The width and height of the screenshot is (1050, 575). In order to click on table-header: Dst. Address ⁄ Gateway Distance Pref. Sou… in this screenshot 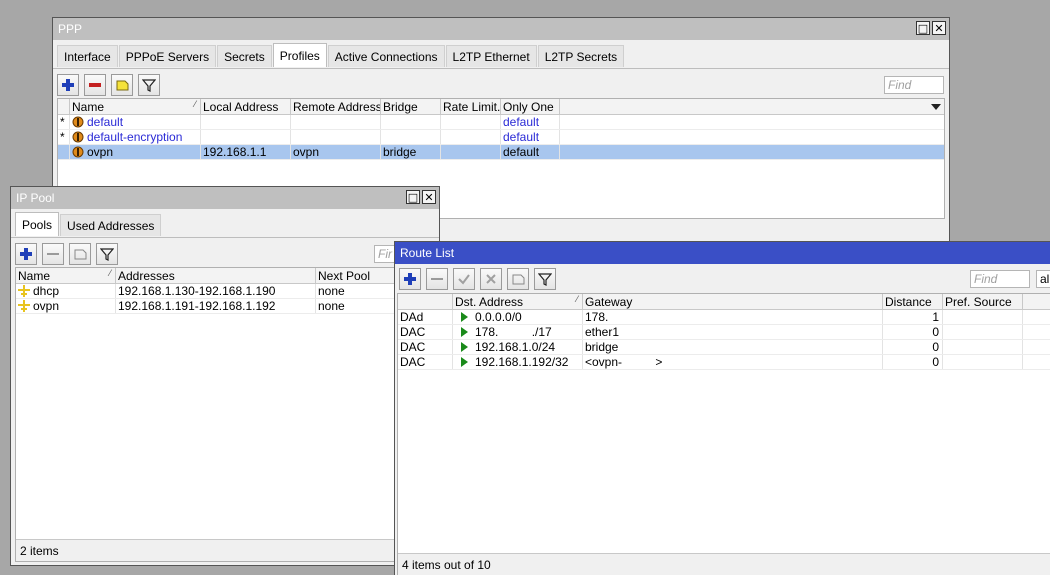, I will do `click(724, 302)`.